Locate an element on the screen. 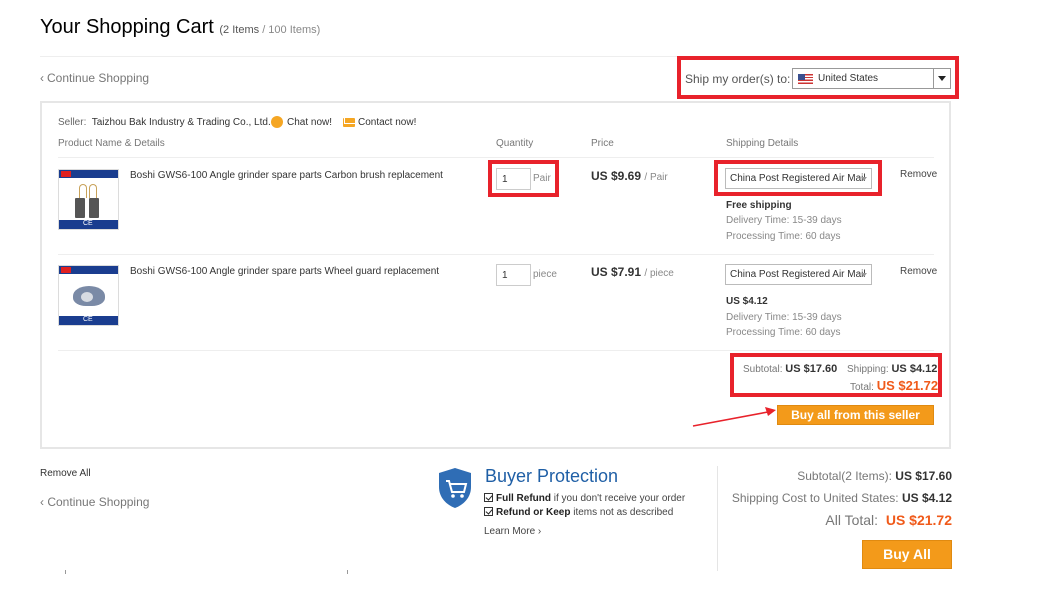  order-shipping: Shipping Cost to United States: US $4.12 is located at coordinates (842, 498).